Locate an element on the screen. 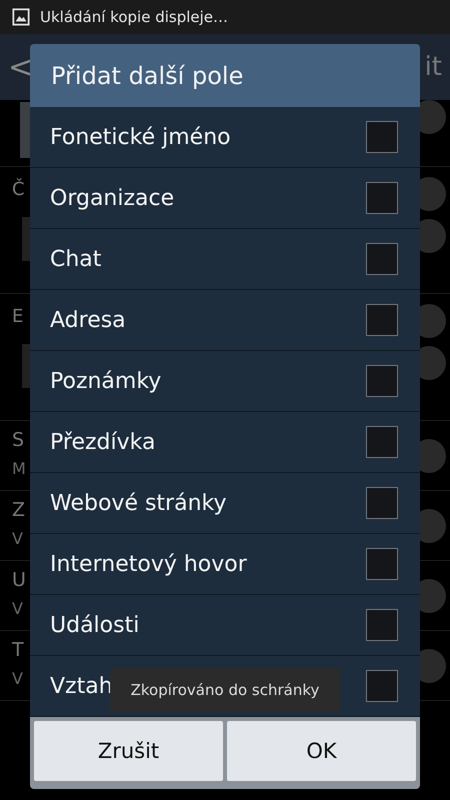  option-label: Chat is located at coordinates (76, 259).